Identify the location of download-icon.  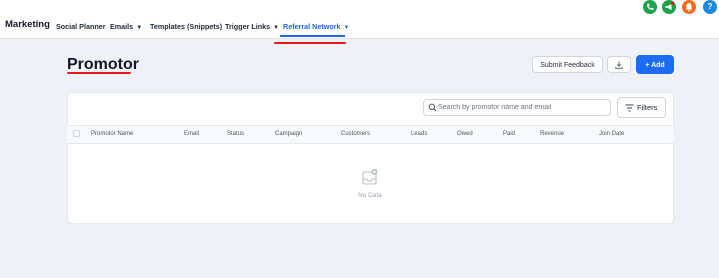
(619, 65).